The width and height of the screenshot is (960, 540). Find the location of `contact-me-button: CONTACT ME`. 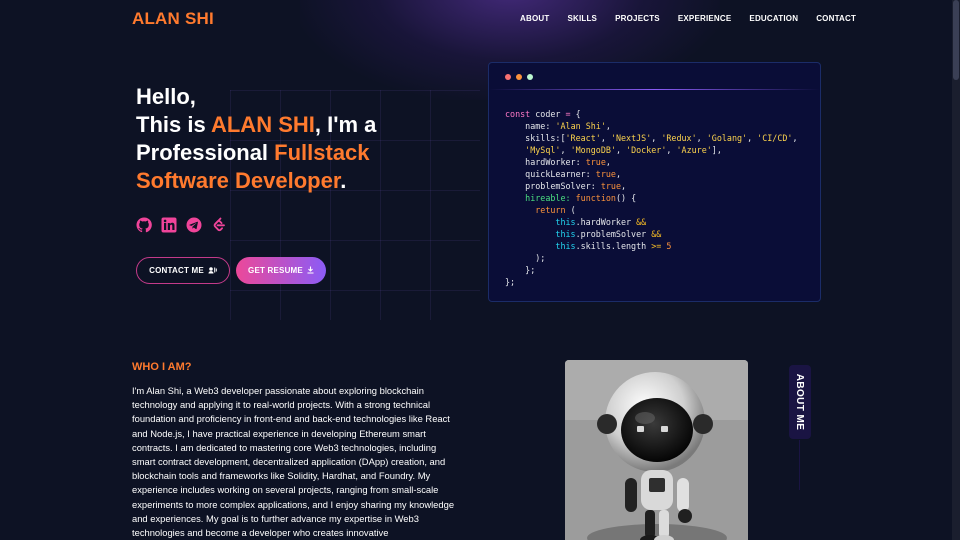

contact-me-button: CONTACT ME is located at coordinates (183, 270).